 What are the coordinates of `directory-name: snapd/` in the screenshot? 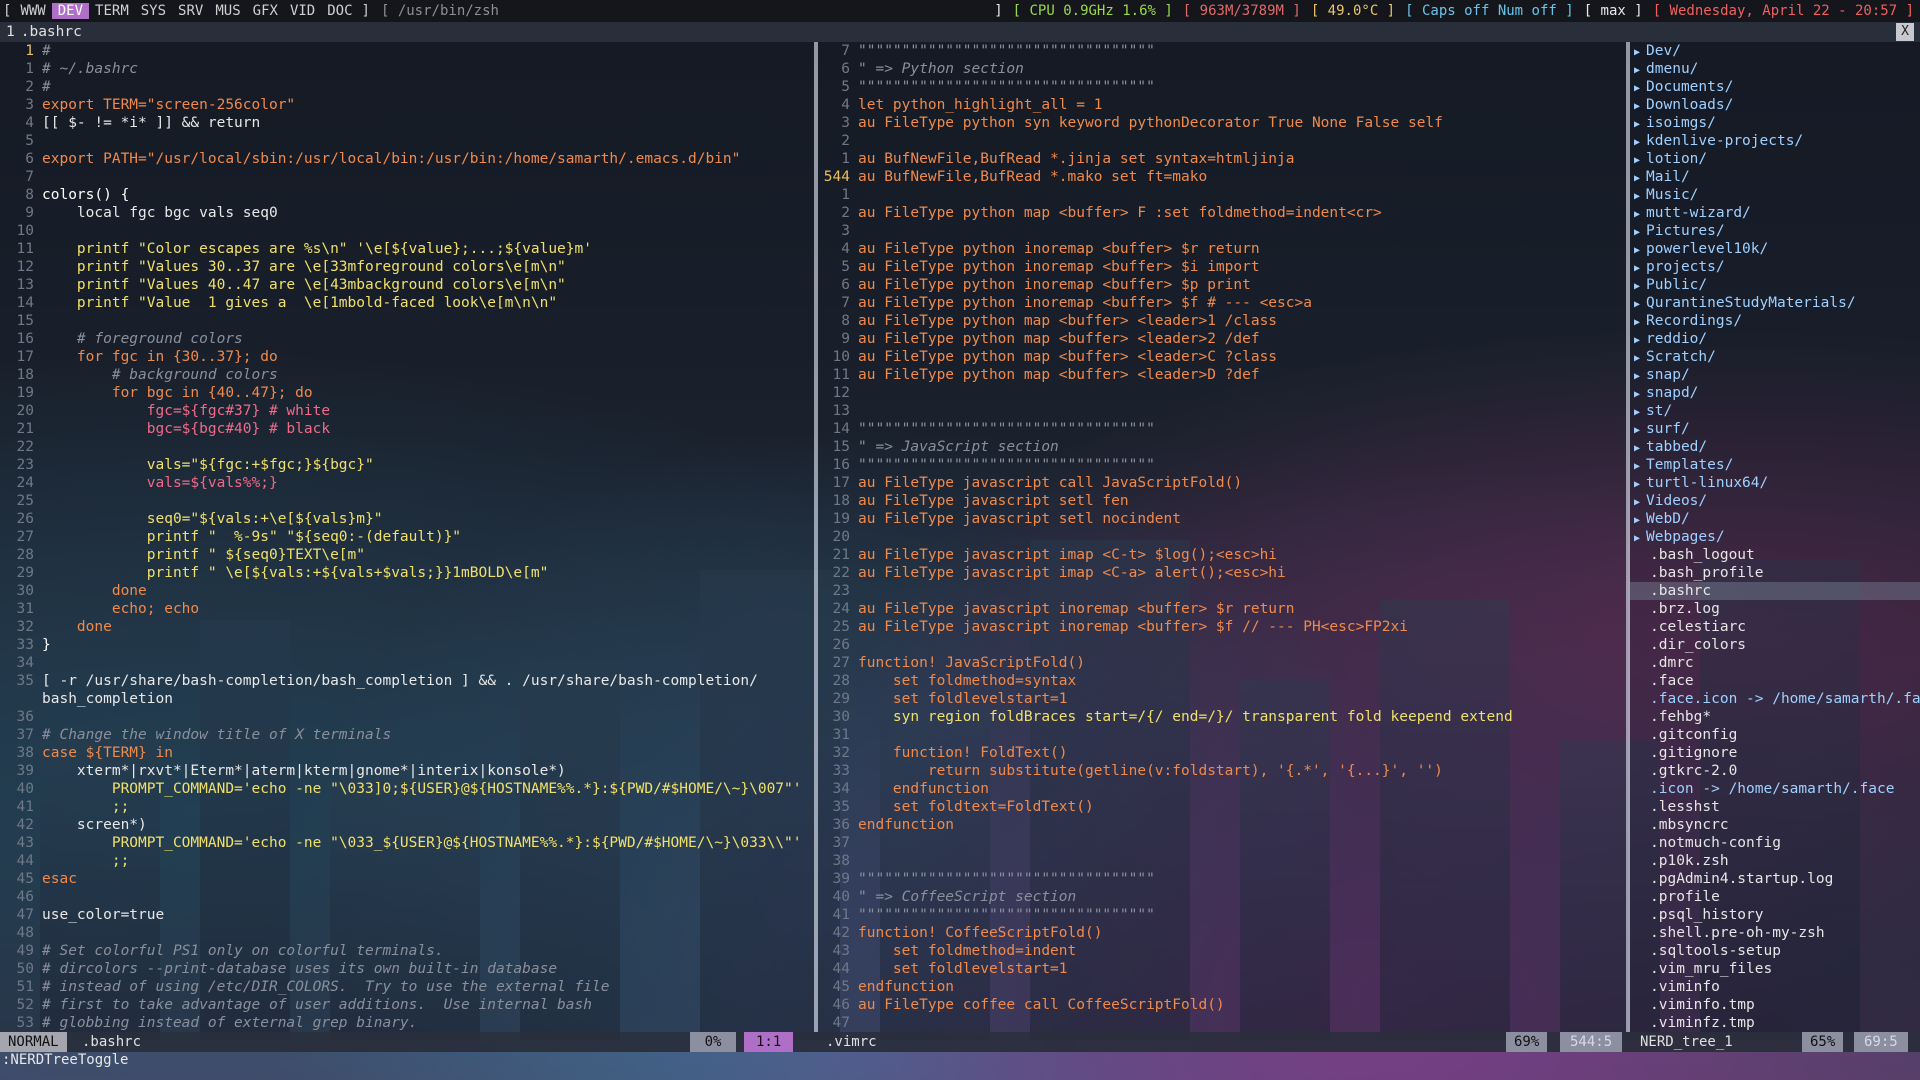 It's located at (1672, 393).